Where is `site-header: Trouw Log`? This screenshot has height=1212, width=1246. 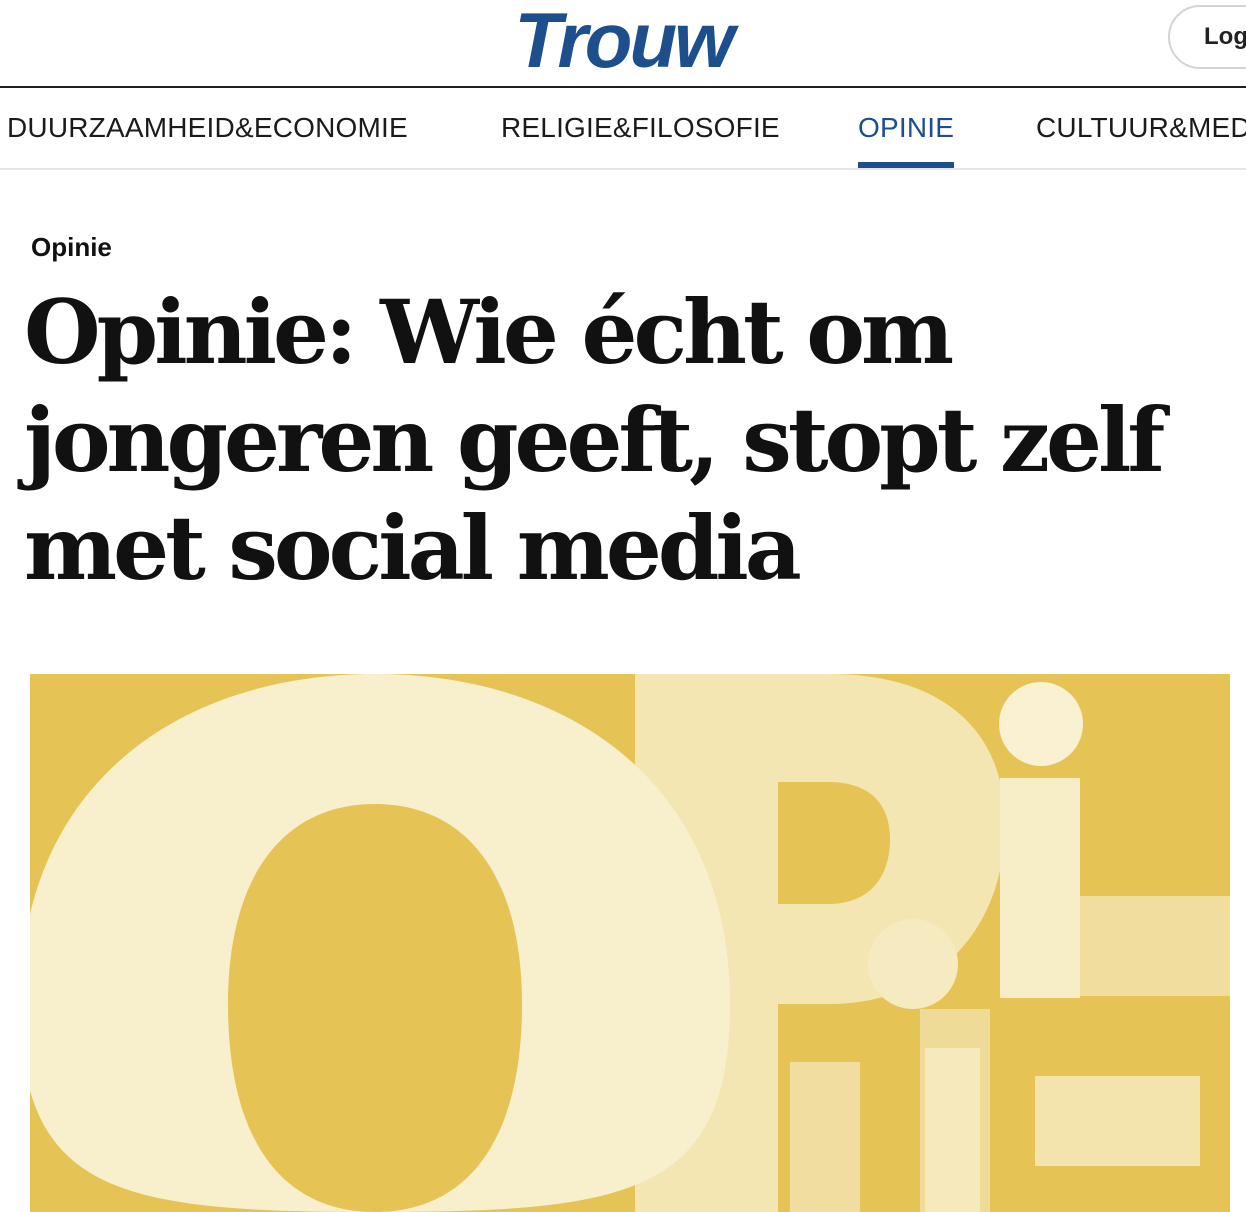
site-header: Trouw Log is located at coordinates (623, 44).